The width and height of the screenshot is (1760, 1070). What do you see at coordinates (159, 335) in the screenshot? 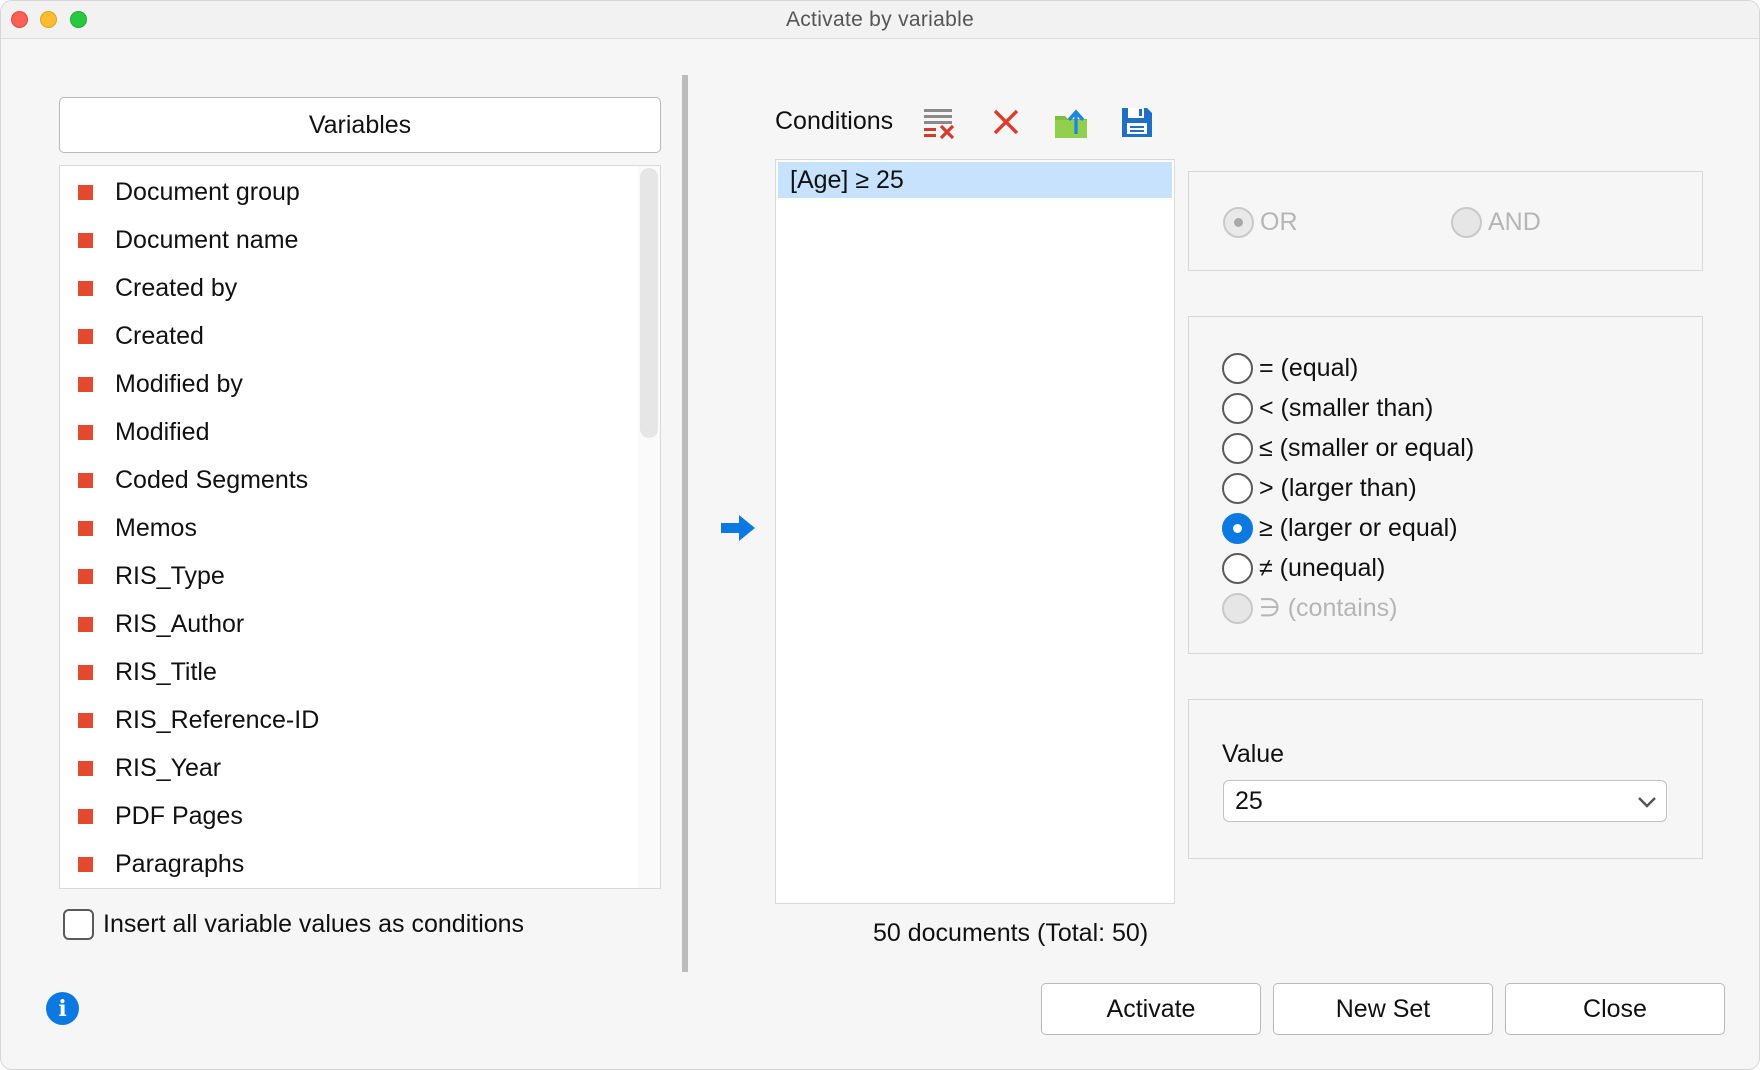
I see `variable-label: Created` at bounding box center [159, 335].